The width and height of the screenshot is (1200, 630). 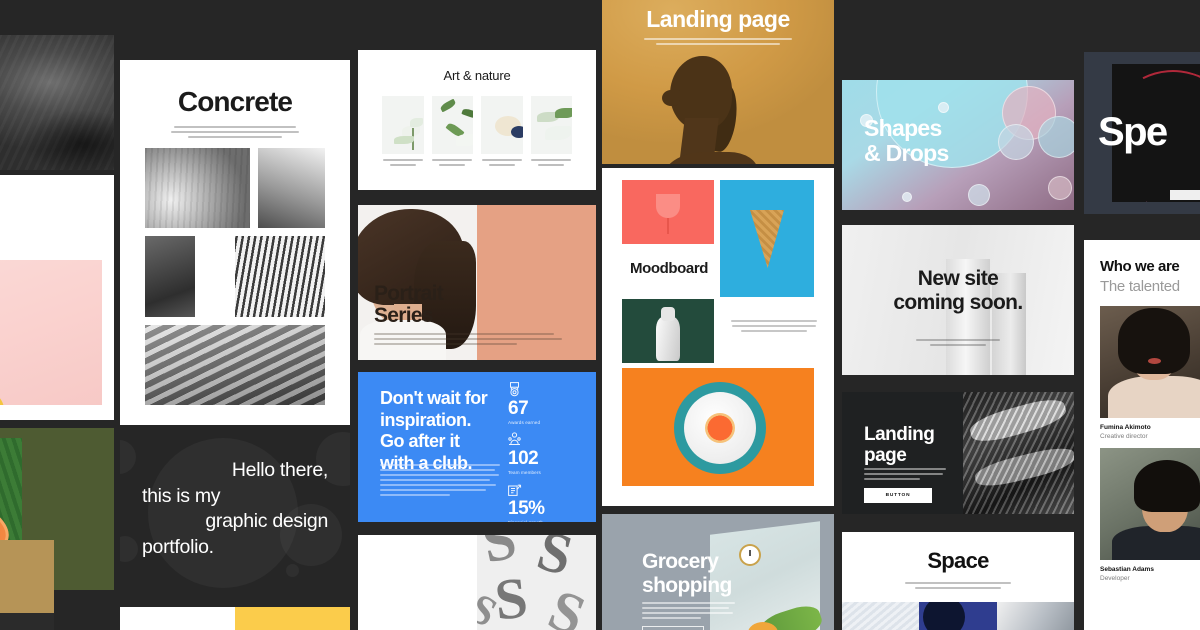 I want to click on card-art-nature: Art & nature, so click(x=477, y=120).